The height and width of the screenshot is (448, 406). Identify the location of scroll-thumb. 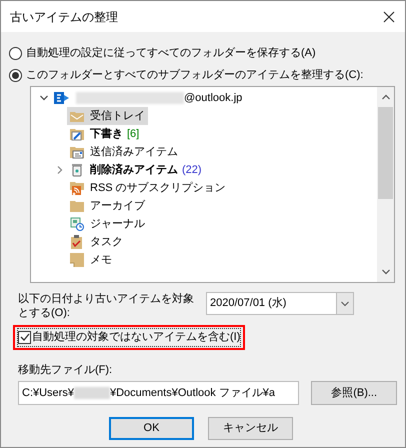
(385, 153).